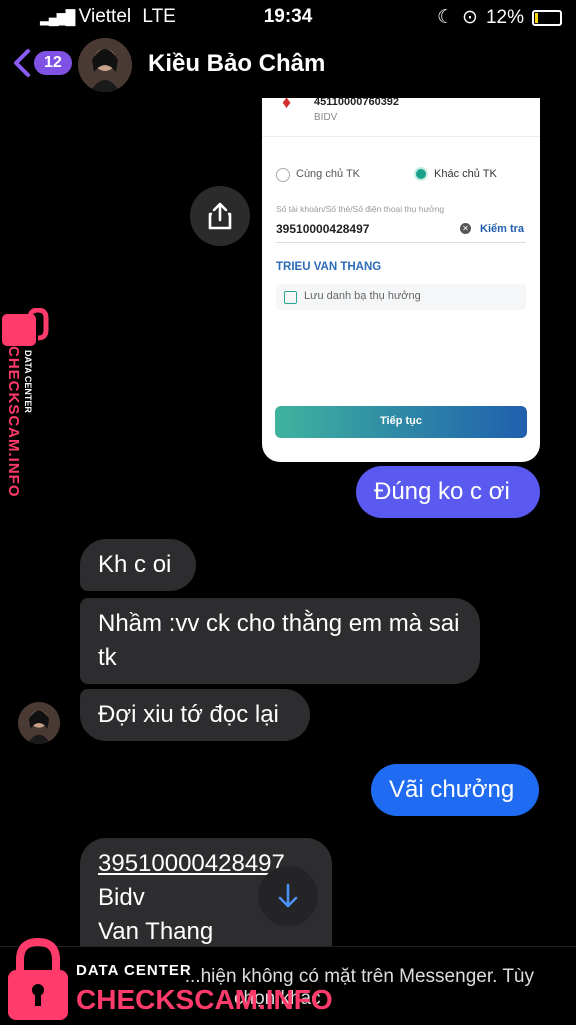  Describe the element at coordinates (280, 641) in the screenshot. I see `message-incoming: Nhầm :vv ck cho thằng em mà sai tk` at that location.